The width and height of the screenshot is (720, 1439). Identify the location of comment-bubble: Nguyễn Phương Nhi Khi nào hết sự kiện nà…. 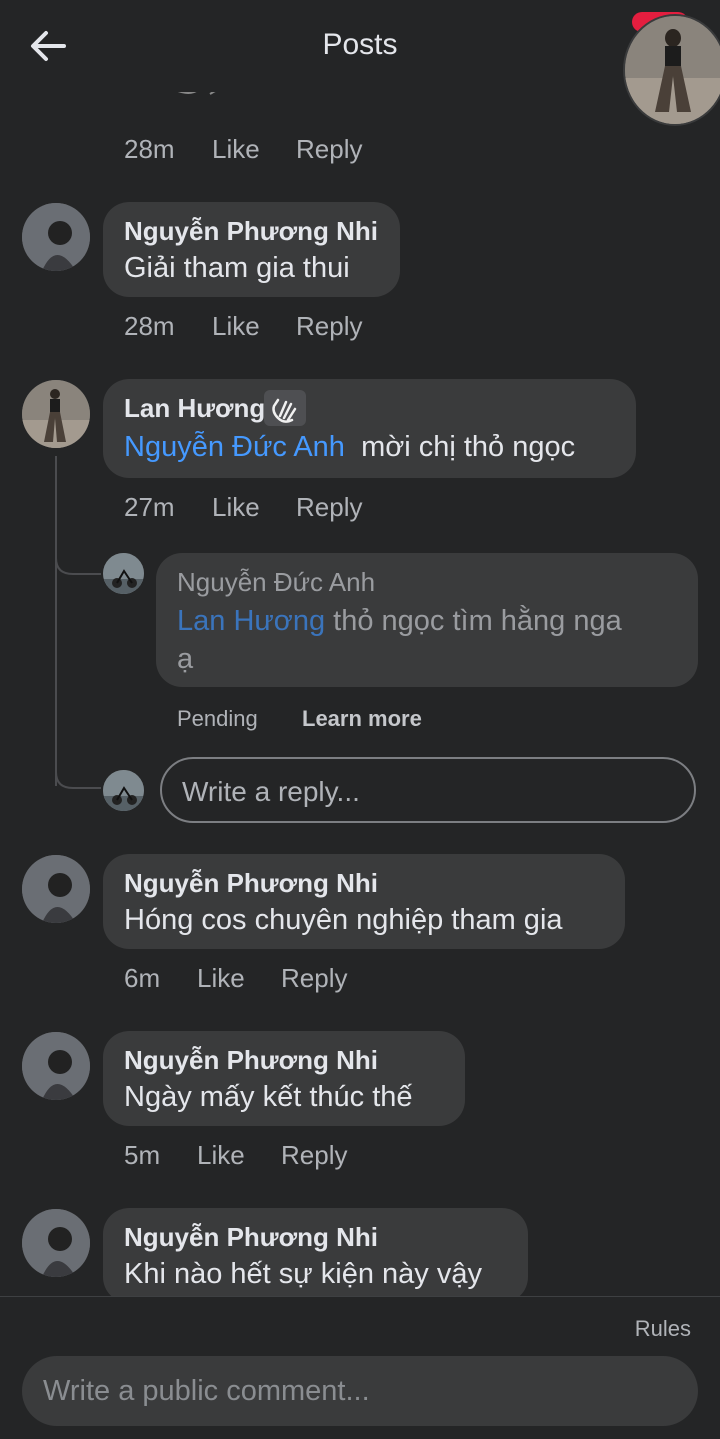
(315, 1255).